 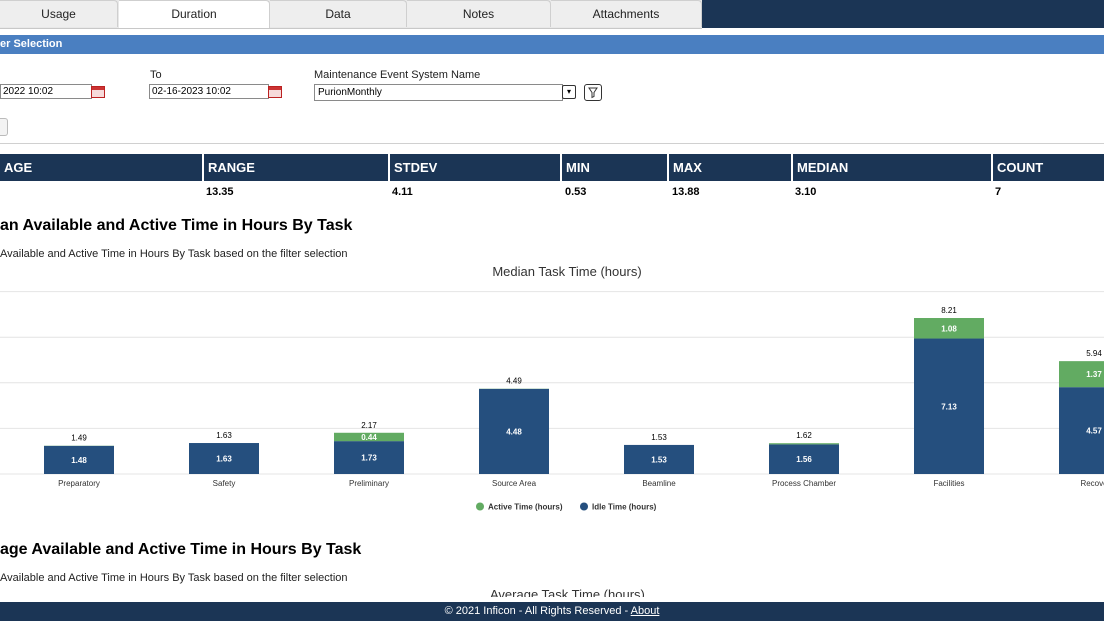 What do you see at coordinates (552, 44) in the screenshot?
I see `filter-selection-header: er Selection` at bounding box center [552, 44].